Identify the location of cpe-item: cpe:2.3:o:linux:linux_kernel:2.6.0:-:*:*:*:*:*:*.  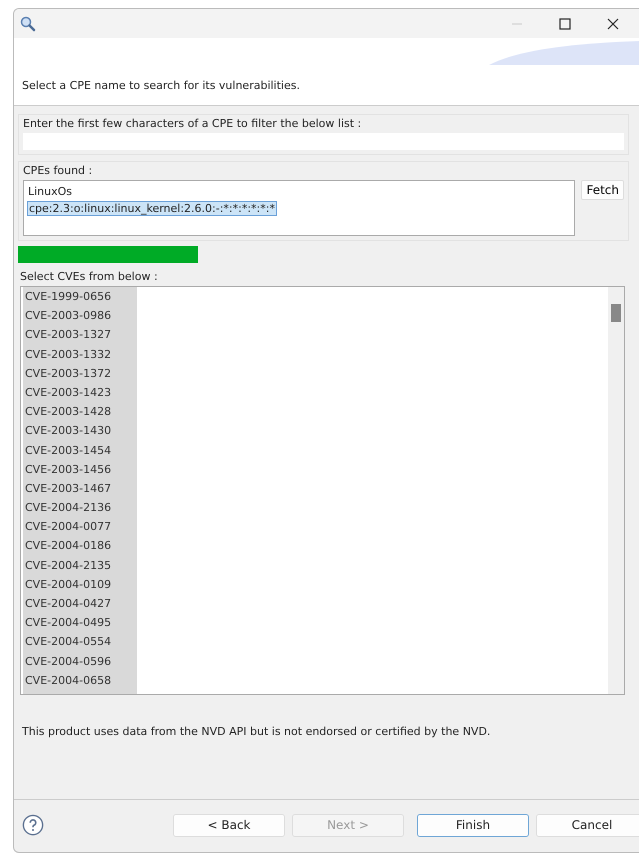
(152, 208).